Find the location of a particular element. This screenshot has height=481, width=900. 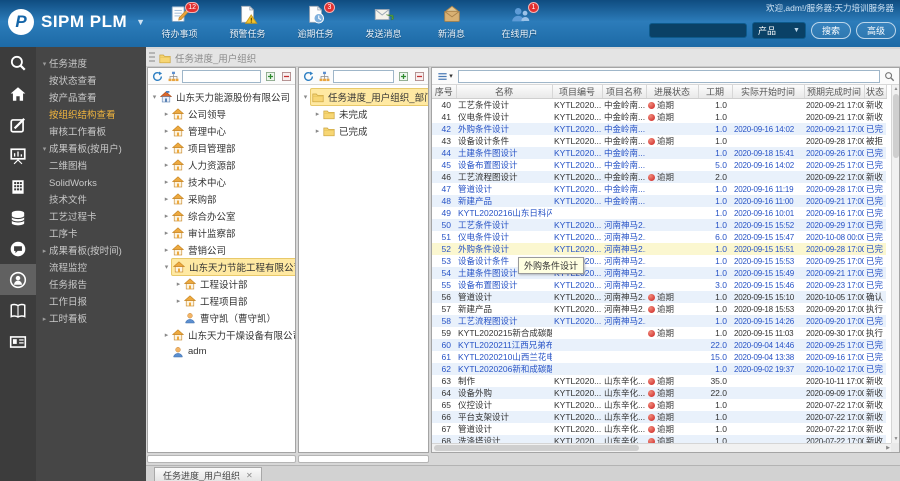

column-header: 项目编号 is located at coordinates (577, 92).